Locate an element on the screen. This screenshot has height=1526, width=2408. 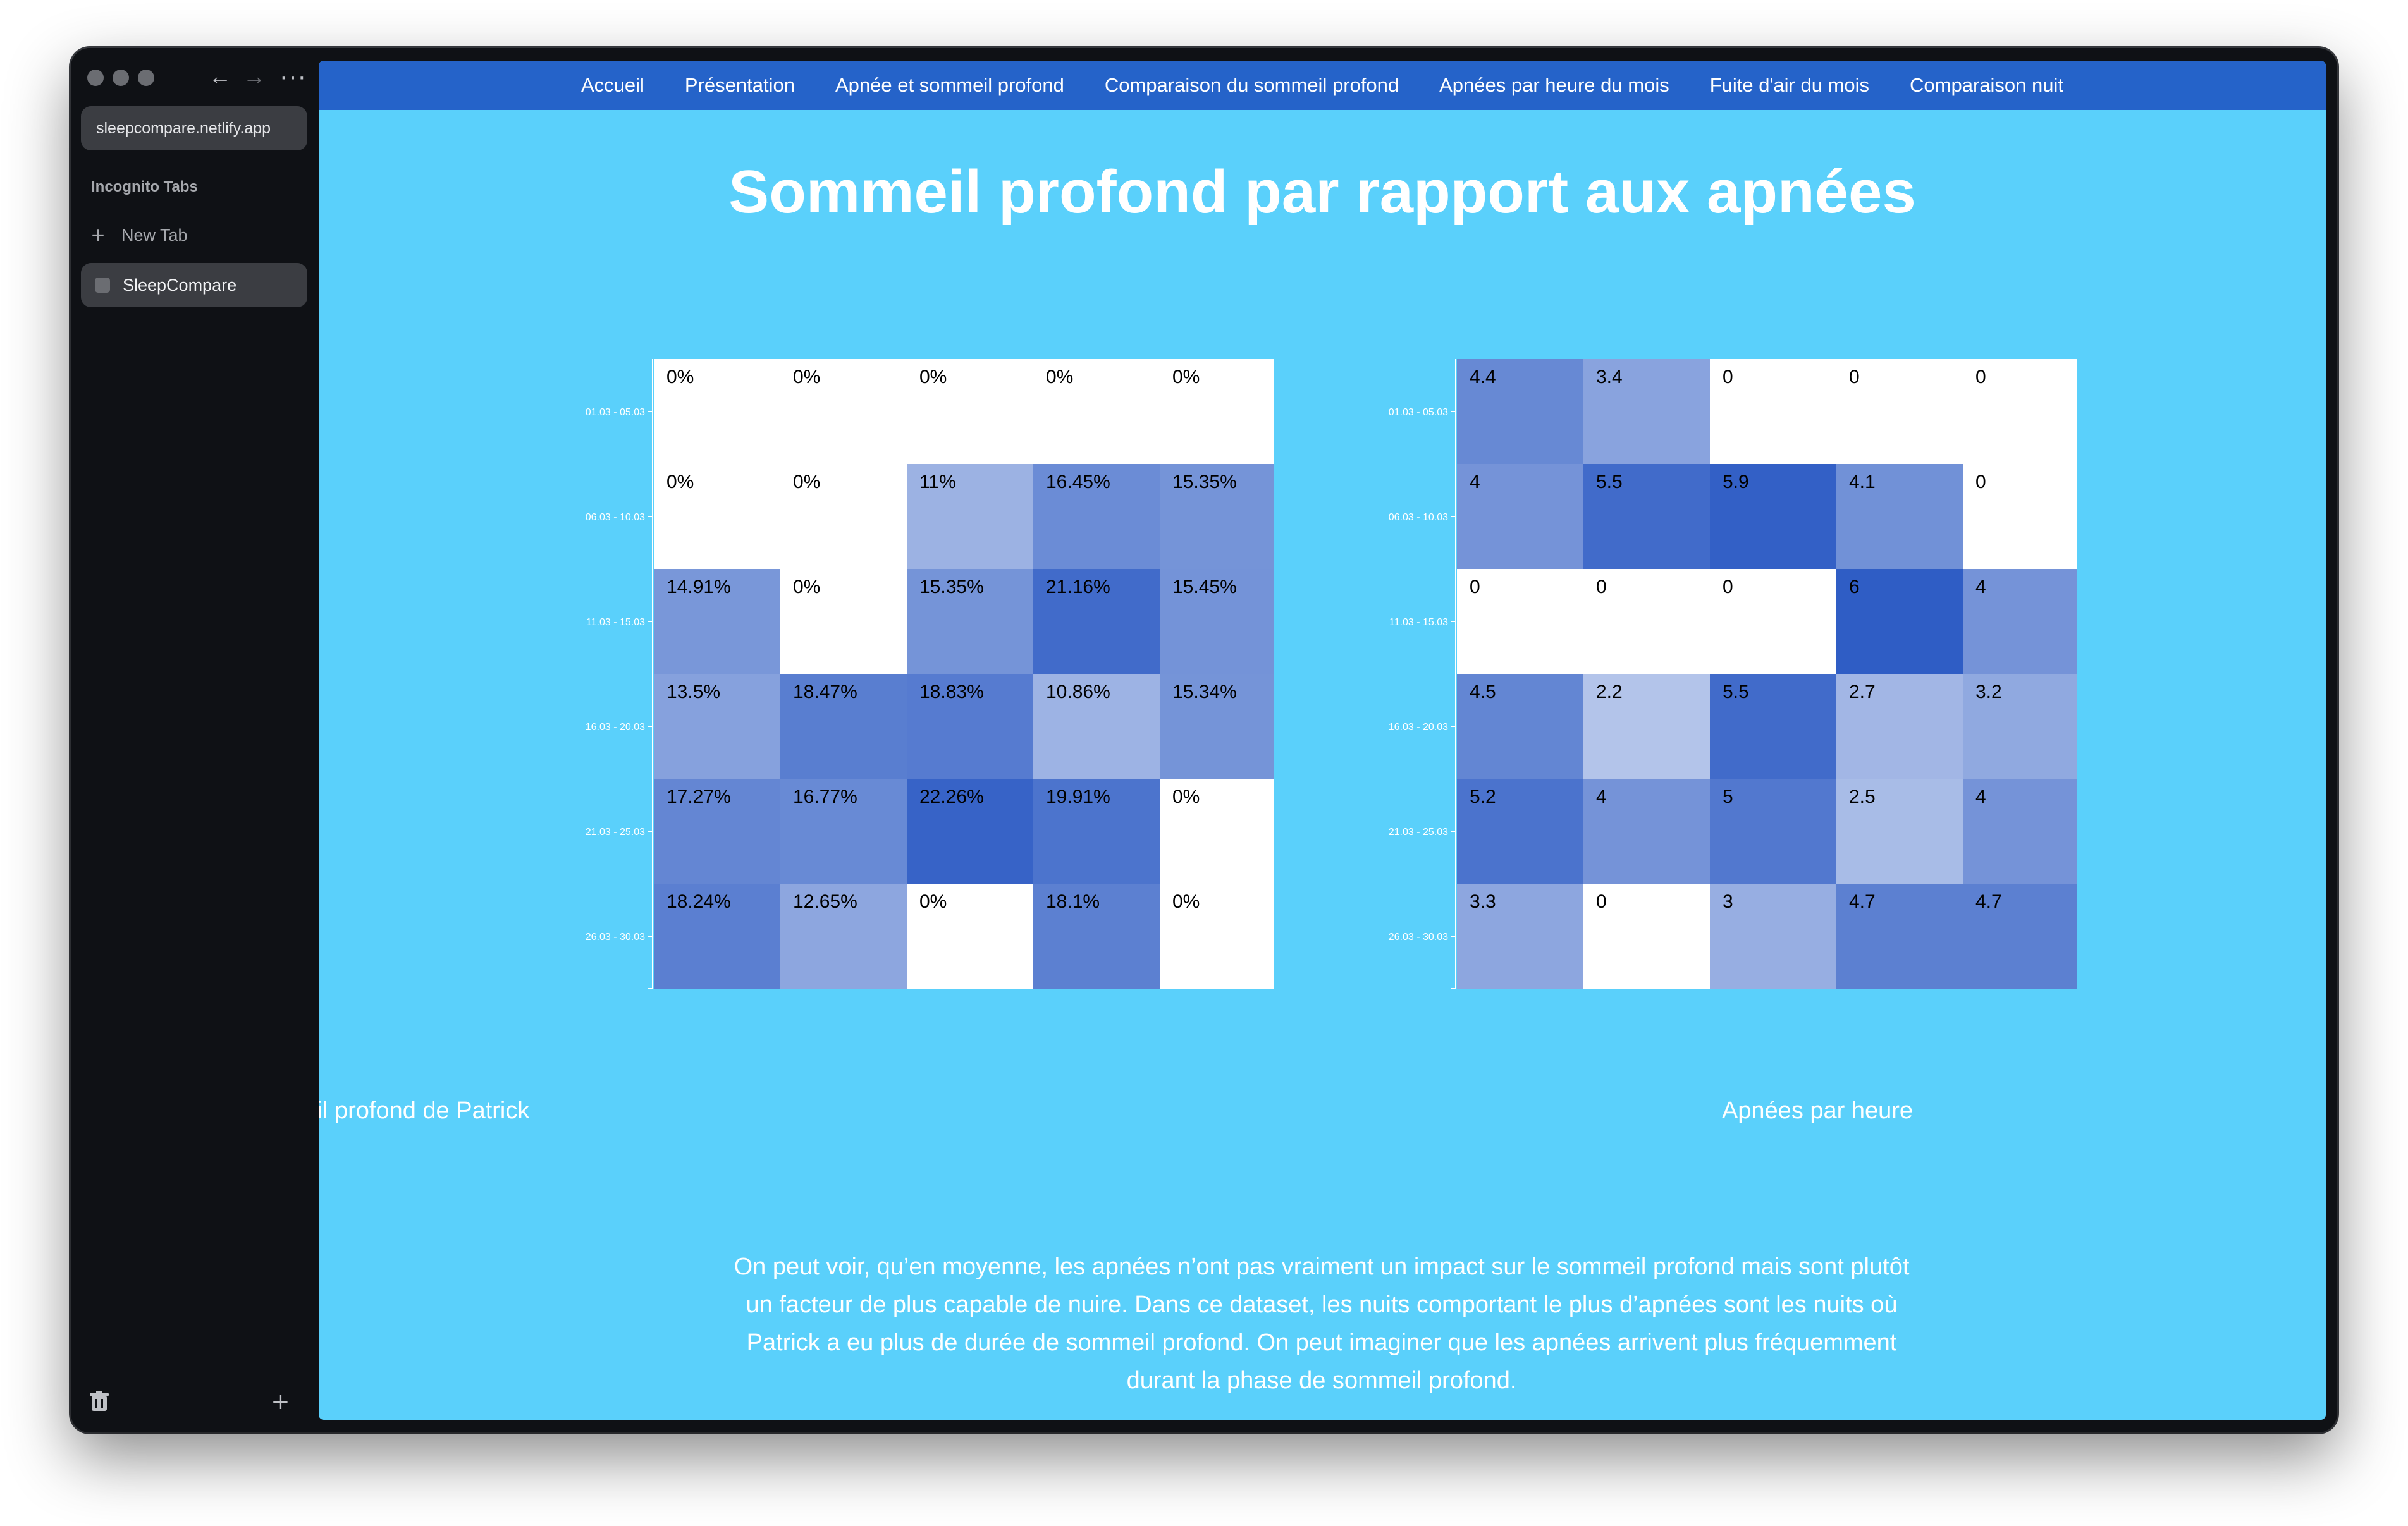
tab-label: SleepCompare is located at coordinates (180, 285).